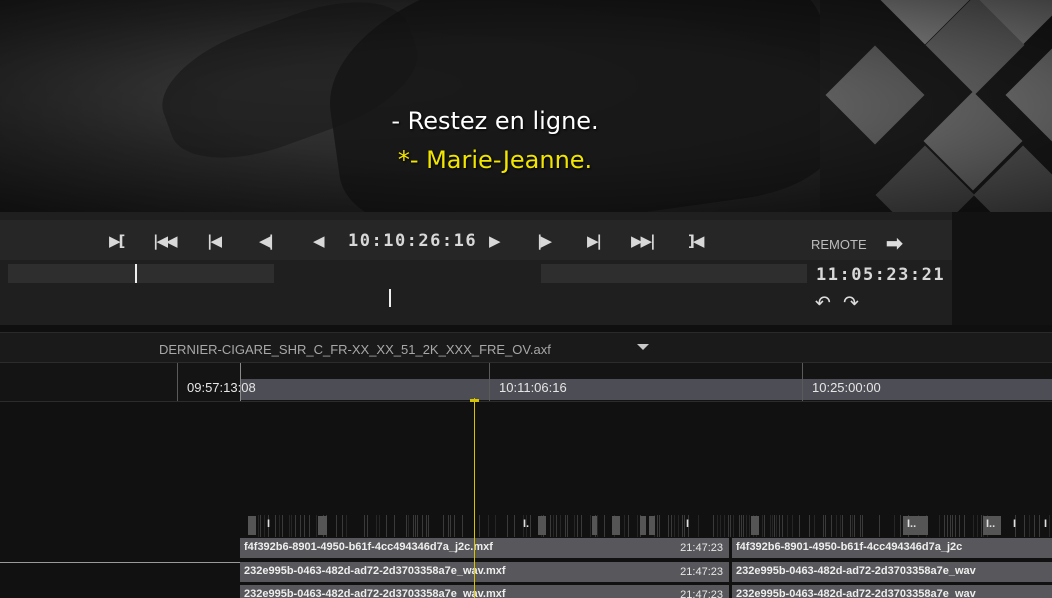 The width and height of the screenshot is (1052, 598). Describe the element at coordinates (643, 347) in the screenshot. I see `chevron-down-icon` at that location.